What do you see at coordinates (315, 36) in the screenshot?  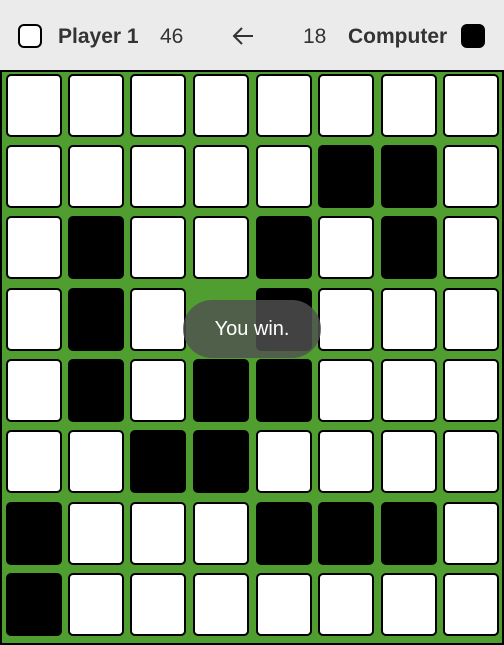 I see `player2-score: 18` at bounding box center [315, 36].